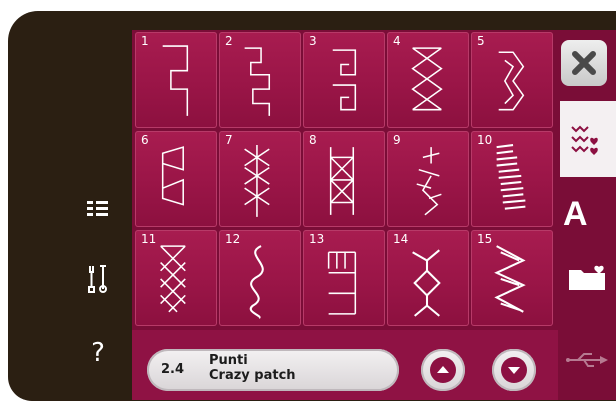 The width and height of the screenshot is (616, 416). I want to click on stitch-menu-icon, so click(584, 140).